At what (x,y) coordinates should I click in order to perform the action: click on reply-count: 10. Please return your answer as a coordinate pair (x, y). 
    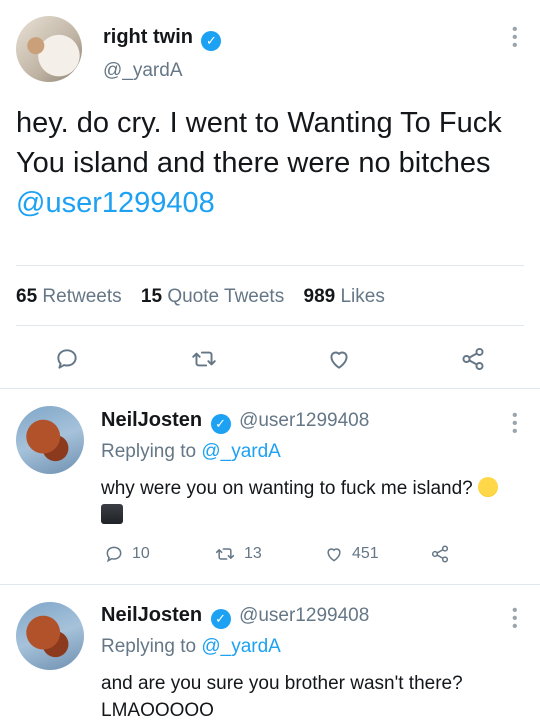
    Looking at the image, I should click on (141, 553).